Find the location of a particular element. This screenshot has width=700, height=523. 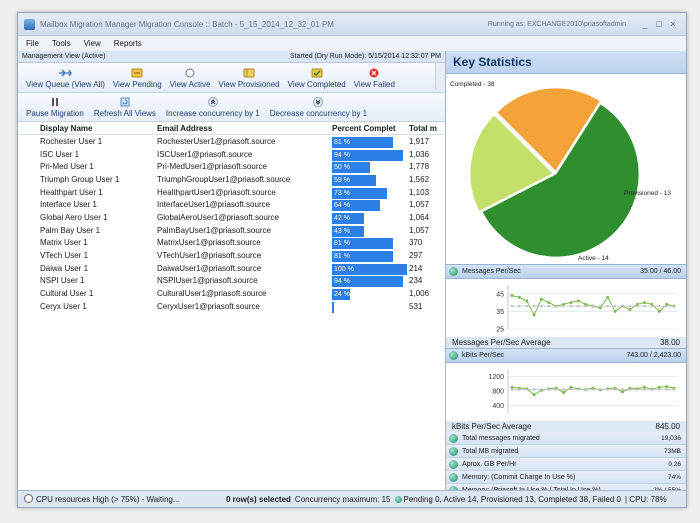

stat-row: Memory: (Commit Charge In Use %) 74% is located at coordinates (566, 477).